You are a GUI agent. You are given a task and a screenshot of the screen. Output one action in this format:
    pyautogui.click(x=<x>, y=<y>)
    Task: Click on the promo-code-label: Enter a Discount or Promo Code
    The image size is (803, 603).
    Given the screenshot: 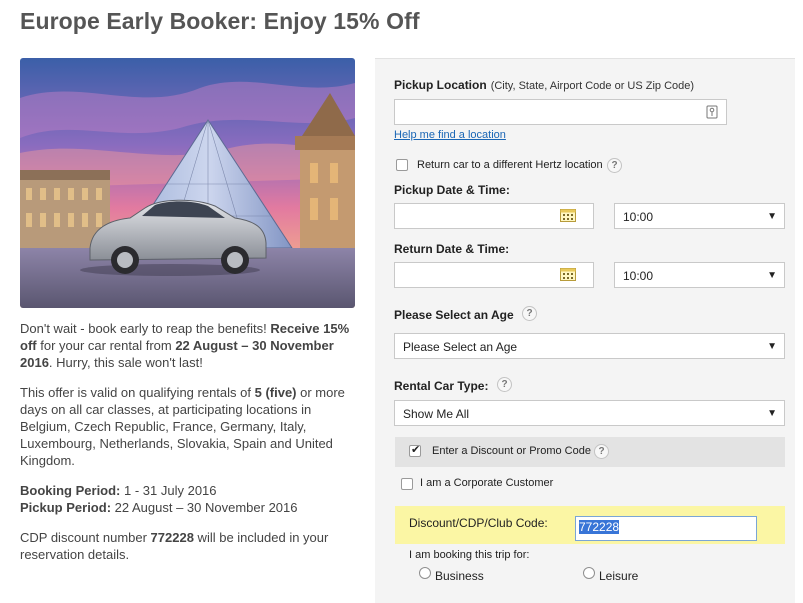 What is the action you would take?
    pyautogui.click(x=511, y=451)
    